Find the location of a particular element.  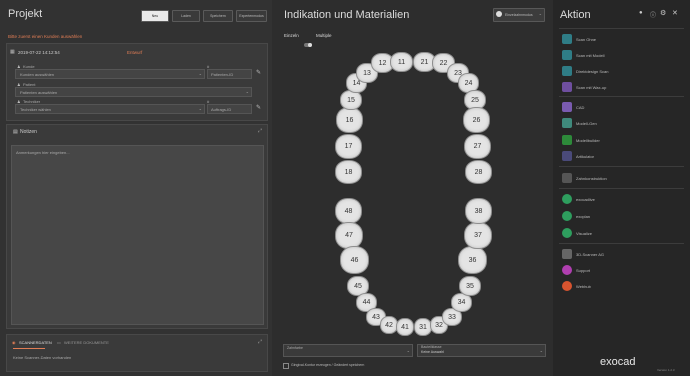

expert-mode-button: Expertenmodus is located at coordinates (251, 16).